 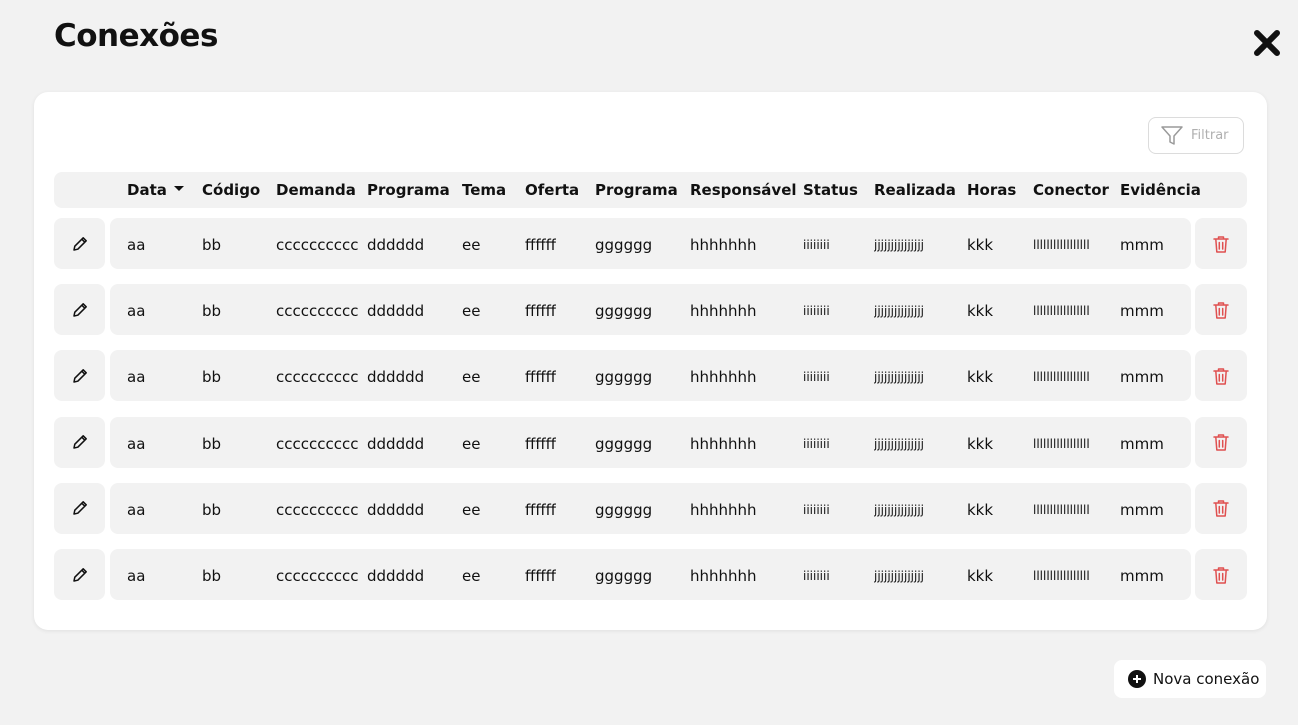 What do you see at coordinates (915, 190) in the screenshot?
I see `column-header-realizada: Realizada` at bounding box center [915, 190].